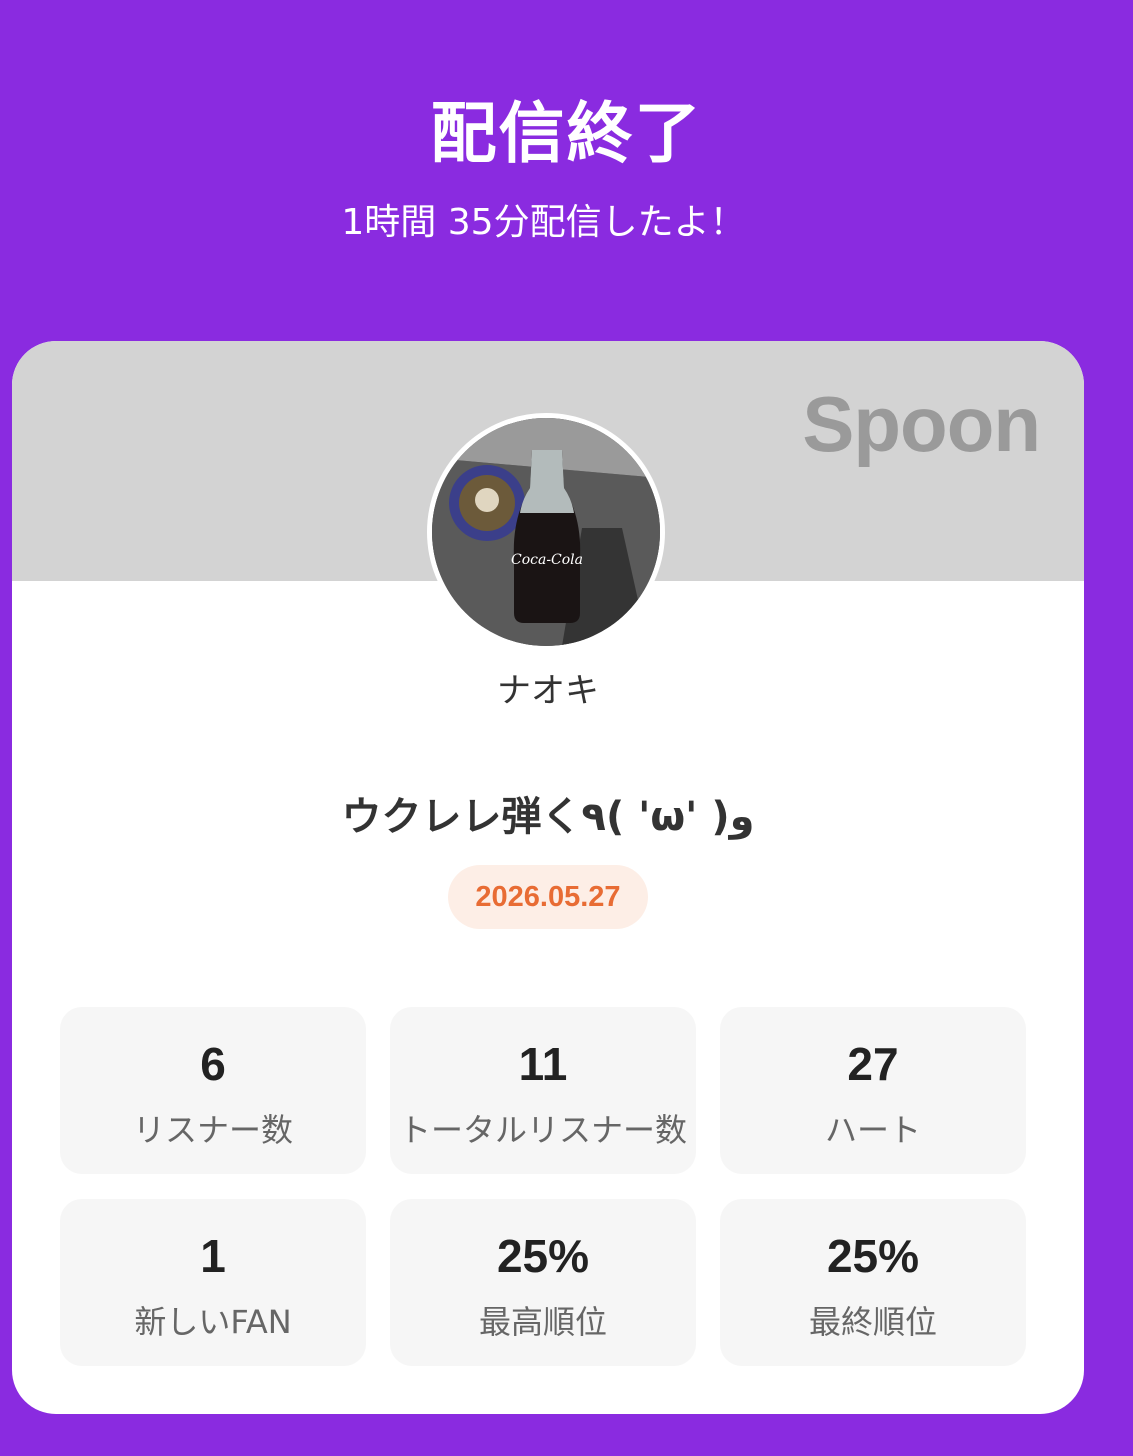  Describe the element at coordinates (543, 222) in the screenshot. I see `broadcast-duration: 1時間 35分配信したよ！` at that location.